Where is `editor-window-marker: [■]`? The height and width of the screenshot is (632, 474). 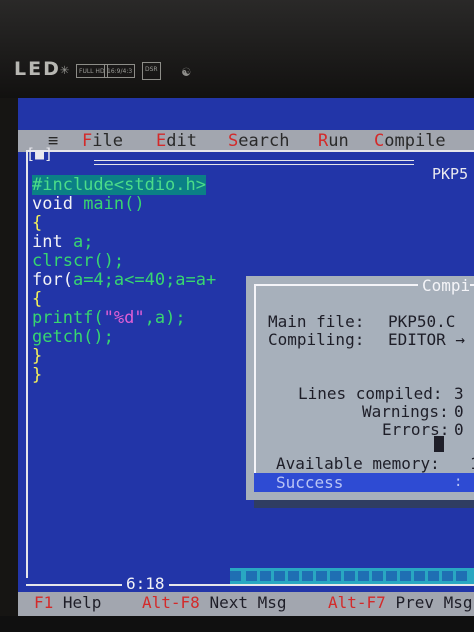
editor-window-marker: [■] is located at coordinates (39, 154).